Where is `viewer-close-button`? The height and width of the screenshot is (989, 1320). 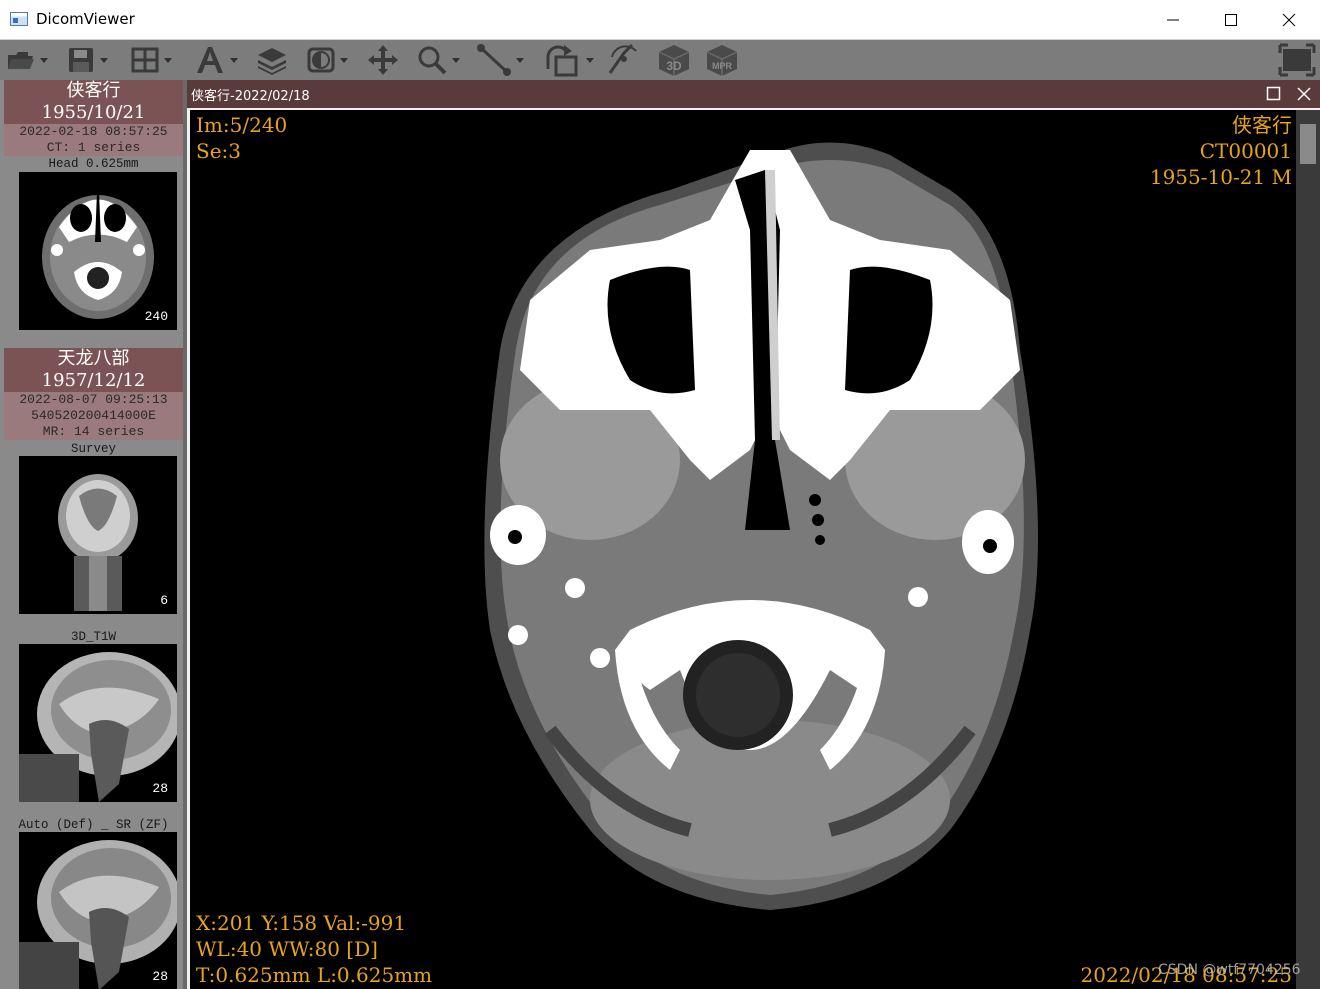
viewer-close-button is located at coordinates (1304, 94).